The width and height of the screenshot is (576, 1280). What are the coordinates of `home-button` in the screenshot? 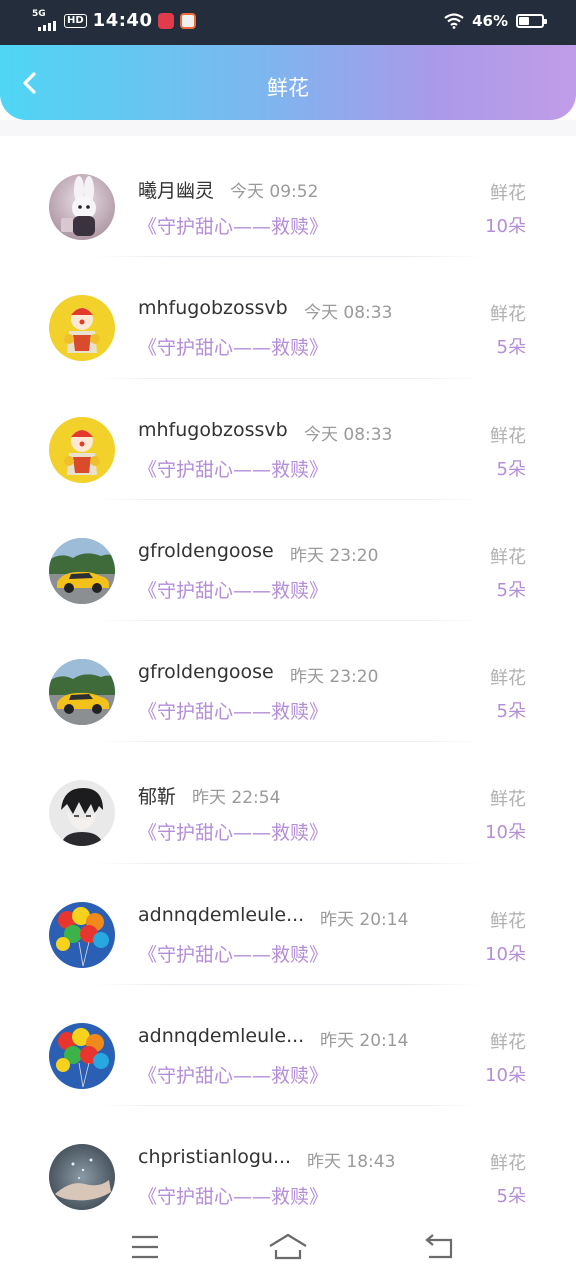 It's located at (288, 1247).